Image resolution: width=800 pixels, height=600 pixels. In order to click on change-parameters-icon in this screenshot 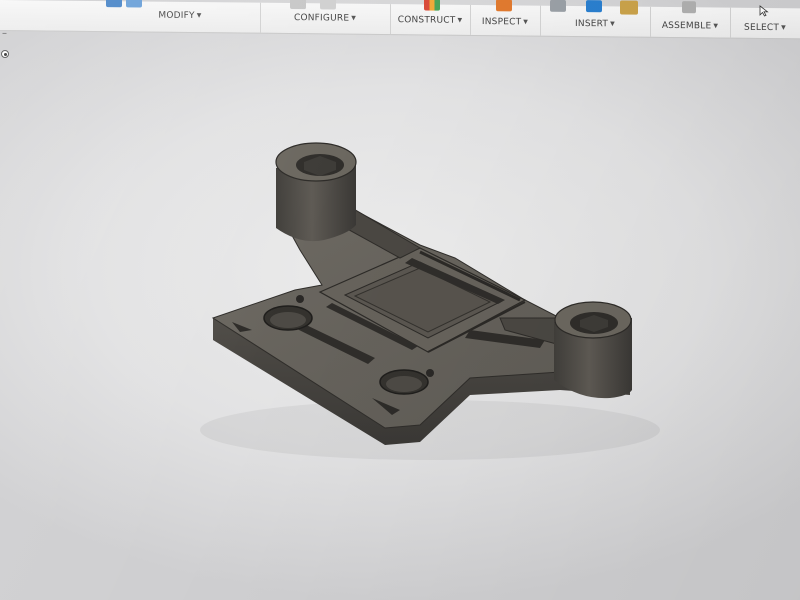, I will do `click(328, 5)`.